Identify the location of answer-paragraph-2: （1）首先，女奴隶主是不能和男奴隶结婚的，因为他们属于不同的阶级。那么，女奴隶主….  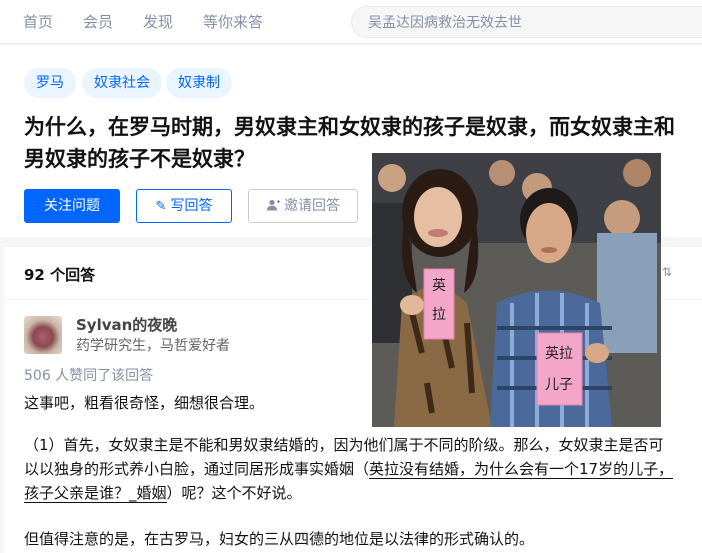
(349, 469).